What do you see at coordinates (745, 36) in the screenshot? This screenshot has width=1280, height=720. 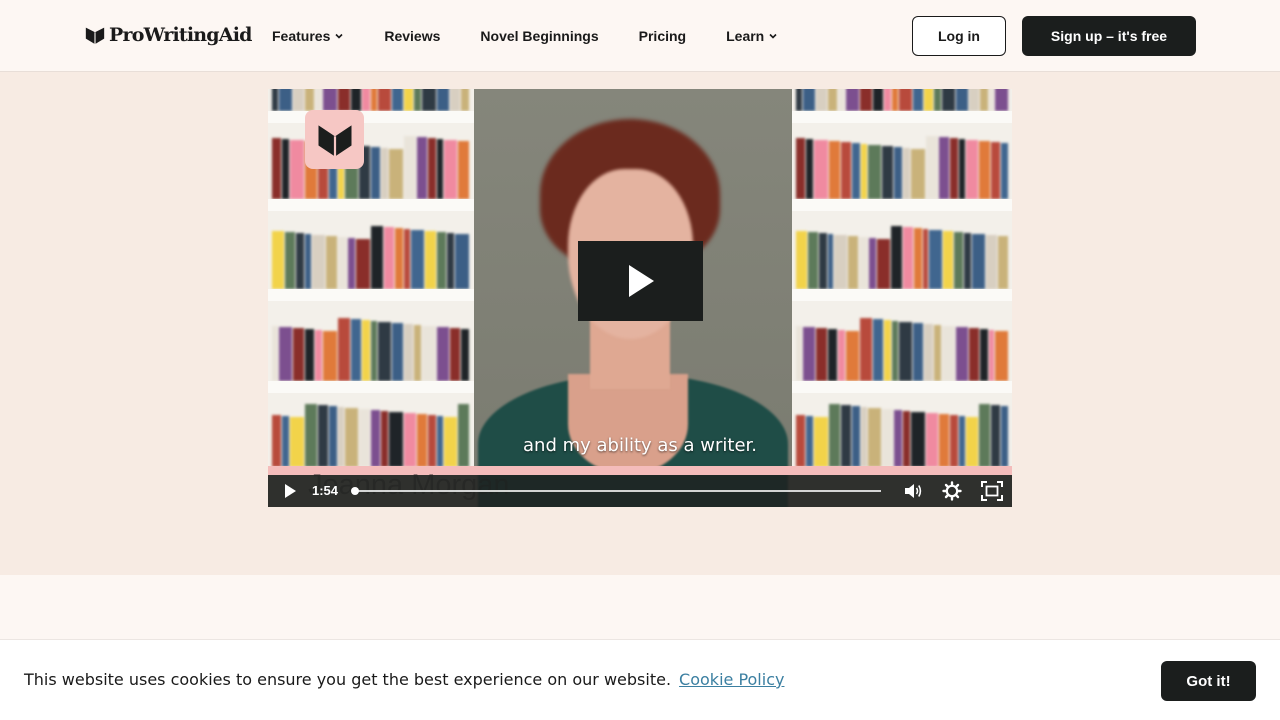 I see `nav-learn-label: Learn` at bounding box center [745, 36].